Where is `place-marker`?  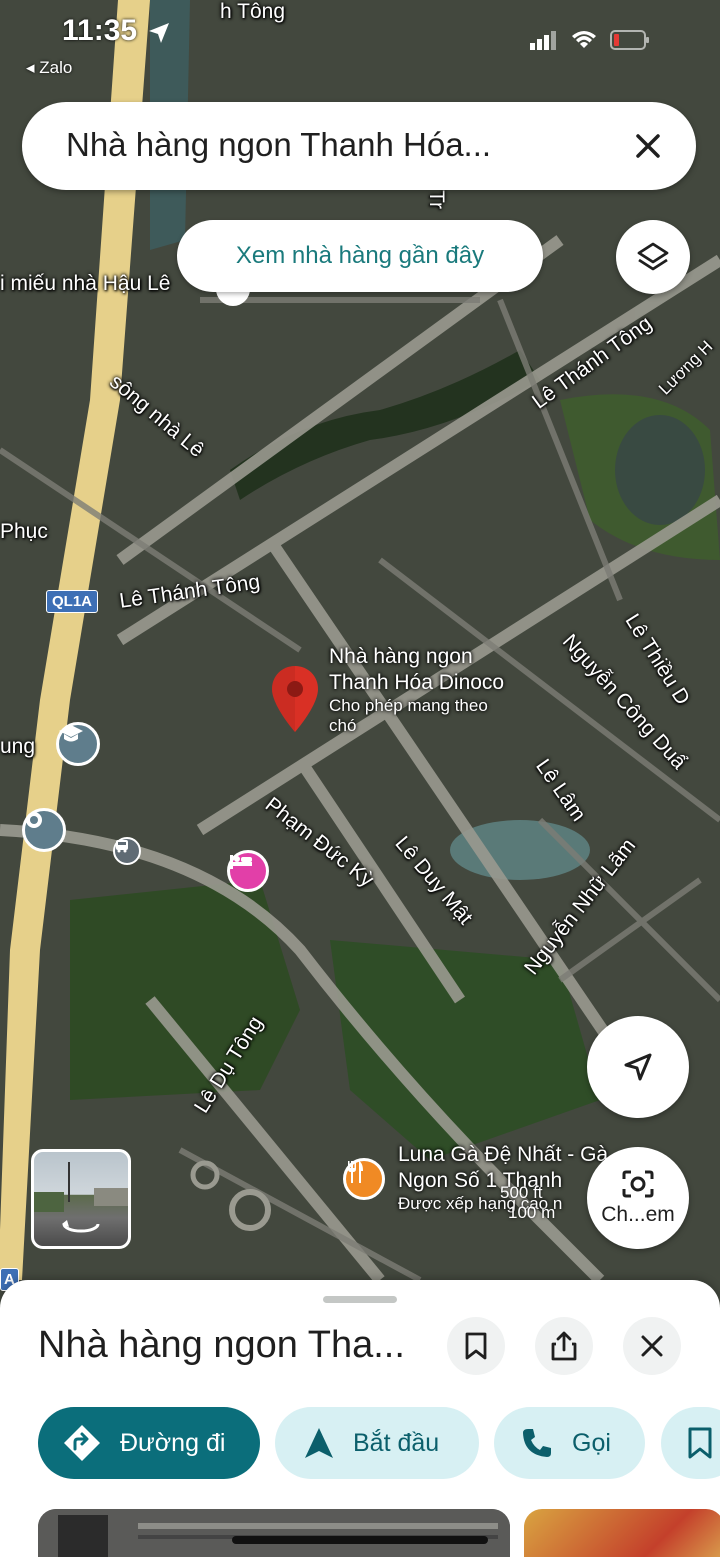 place-marker is located at coordinates (44, 830).